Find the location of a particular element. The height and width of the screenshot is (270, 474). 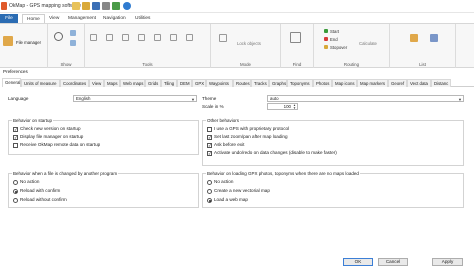

zoom-out-icon is located at coordinates (73, 43).